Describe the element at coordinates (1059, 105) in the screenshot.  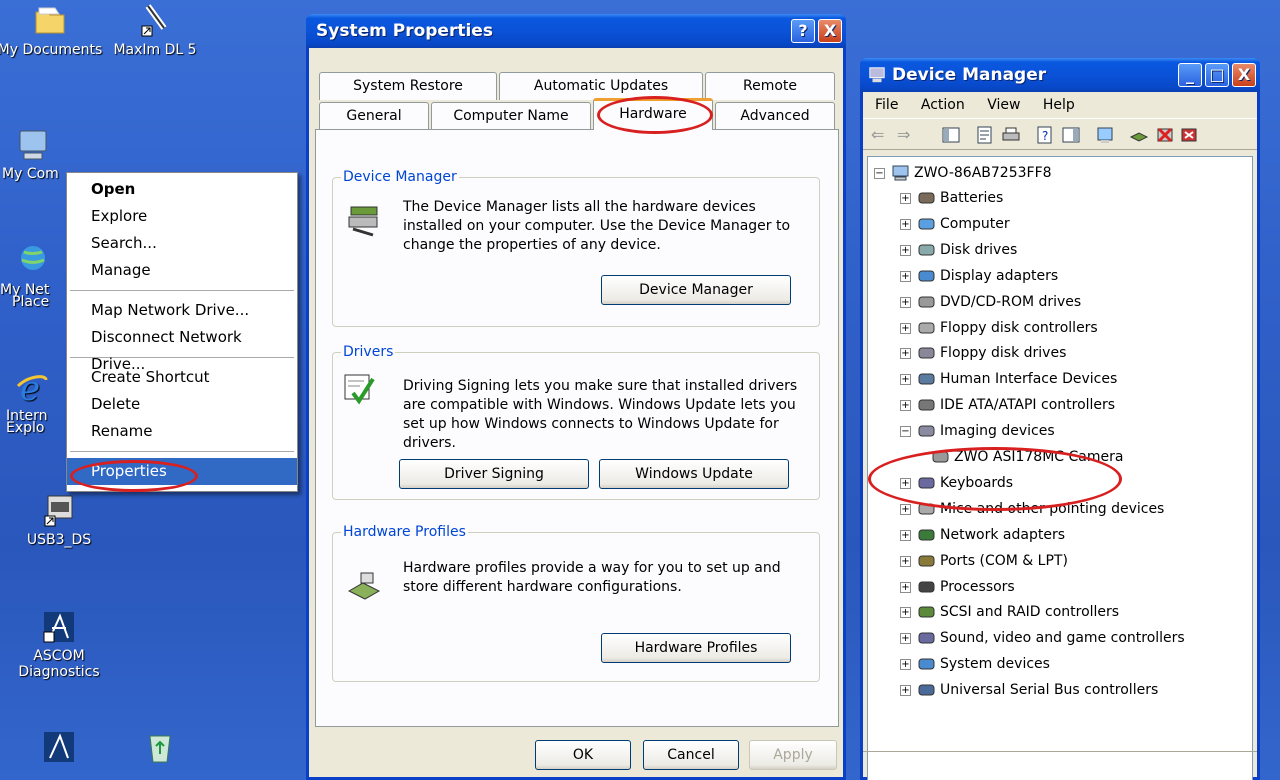
I see `menu-help: Help` at that location.